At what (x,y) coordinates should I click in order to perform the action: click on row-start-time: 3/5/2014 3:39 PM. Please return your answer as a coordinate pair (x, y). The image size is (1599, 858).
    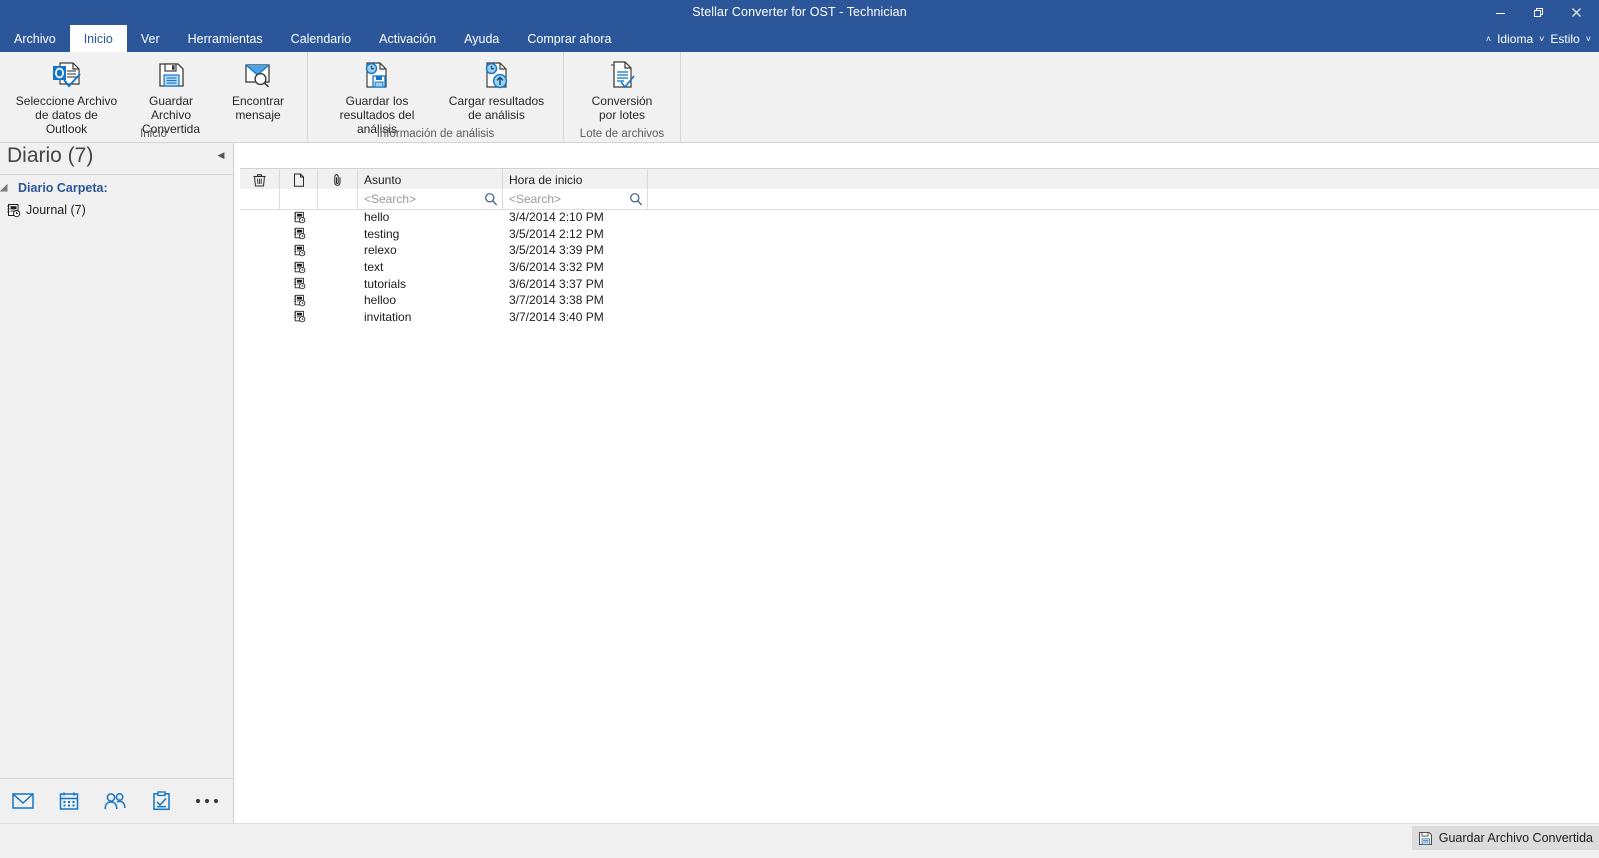
    Looking at the image, I should click on (556, 250).